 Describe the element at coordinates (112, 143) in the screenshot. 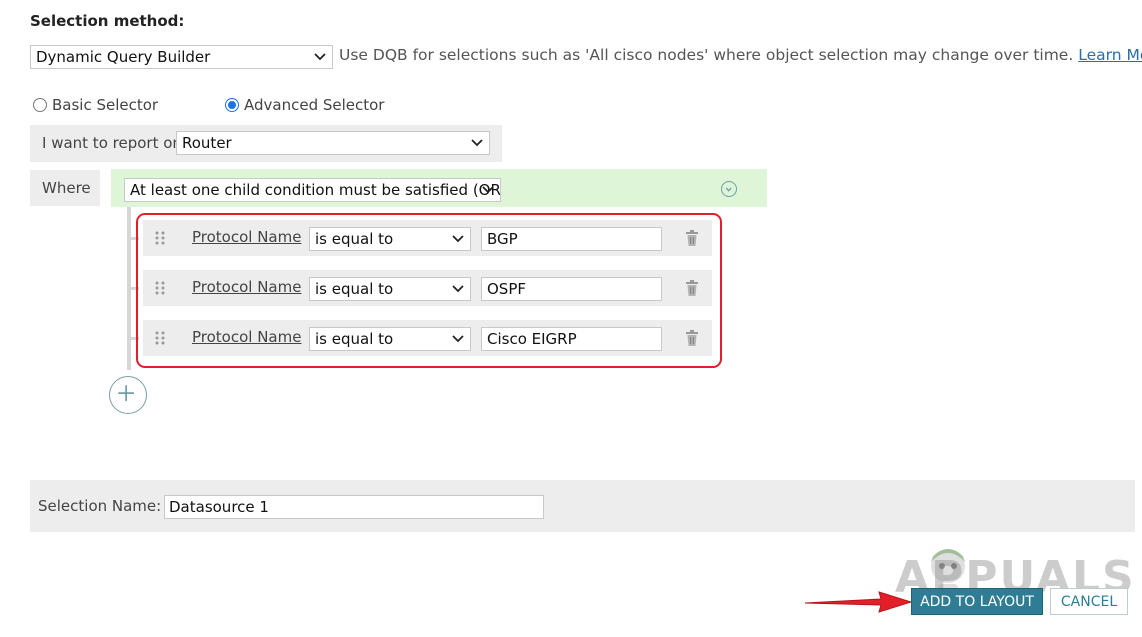

I see `report-on-label: I want to report on` at that location.